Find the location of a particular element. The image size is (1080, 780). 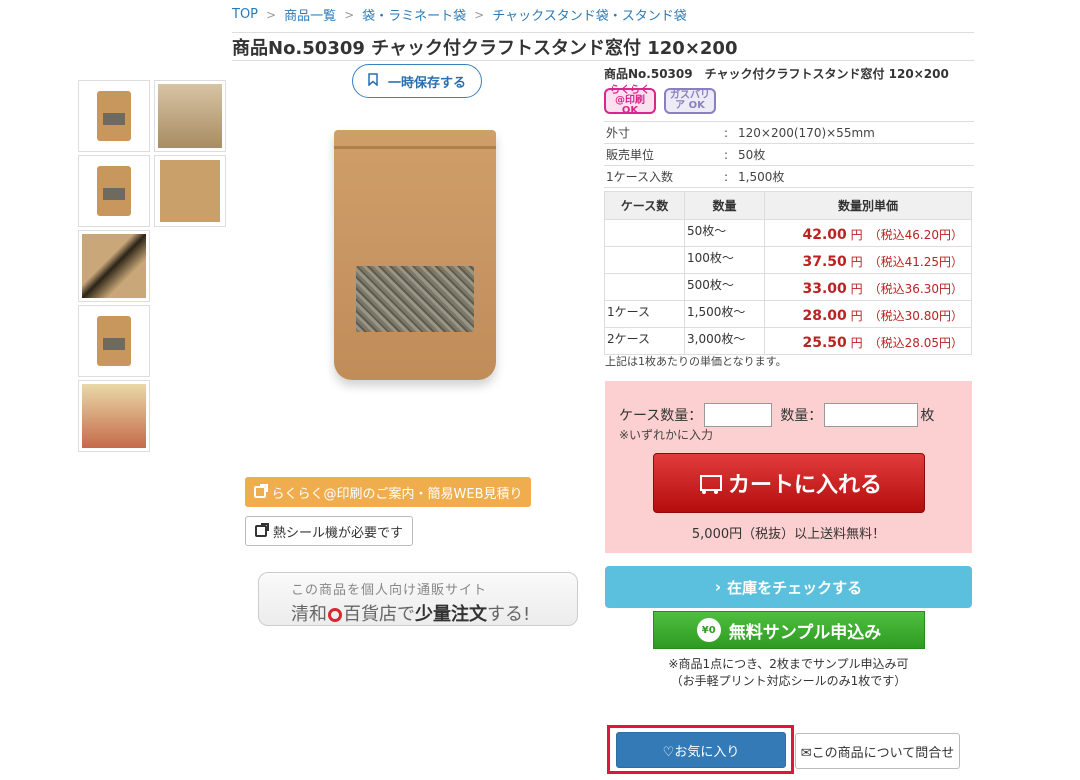

heat-seal-button: 熱シール機が必要です is located at coordinates (329, 531).